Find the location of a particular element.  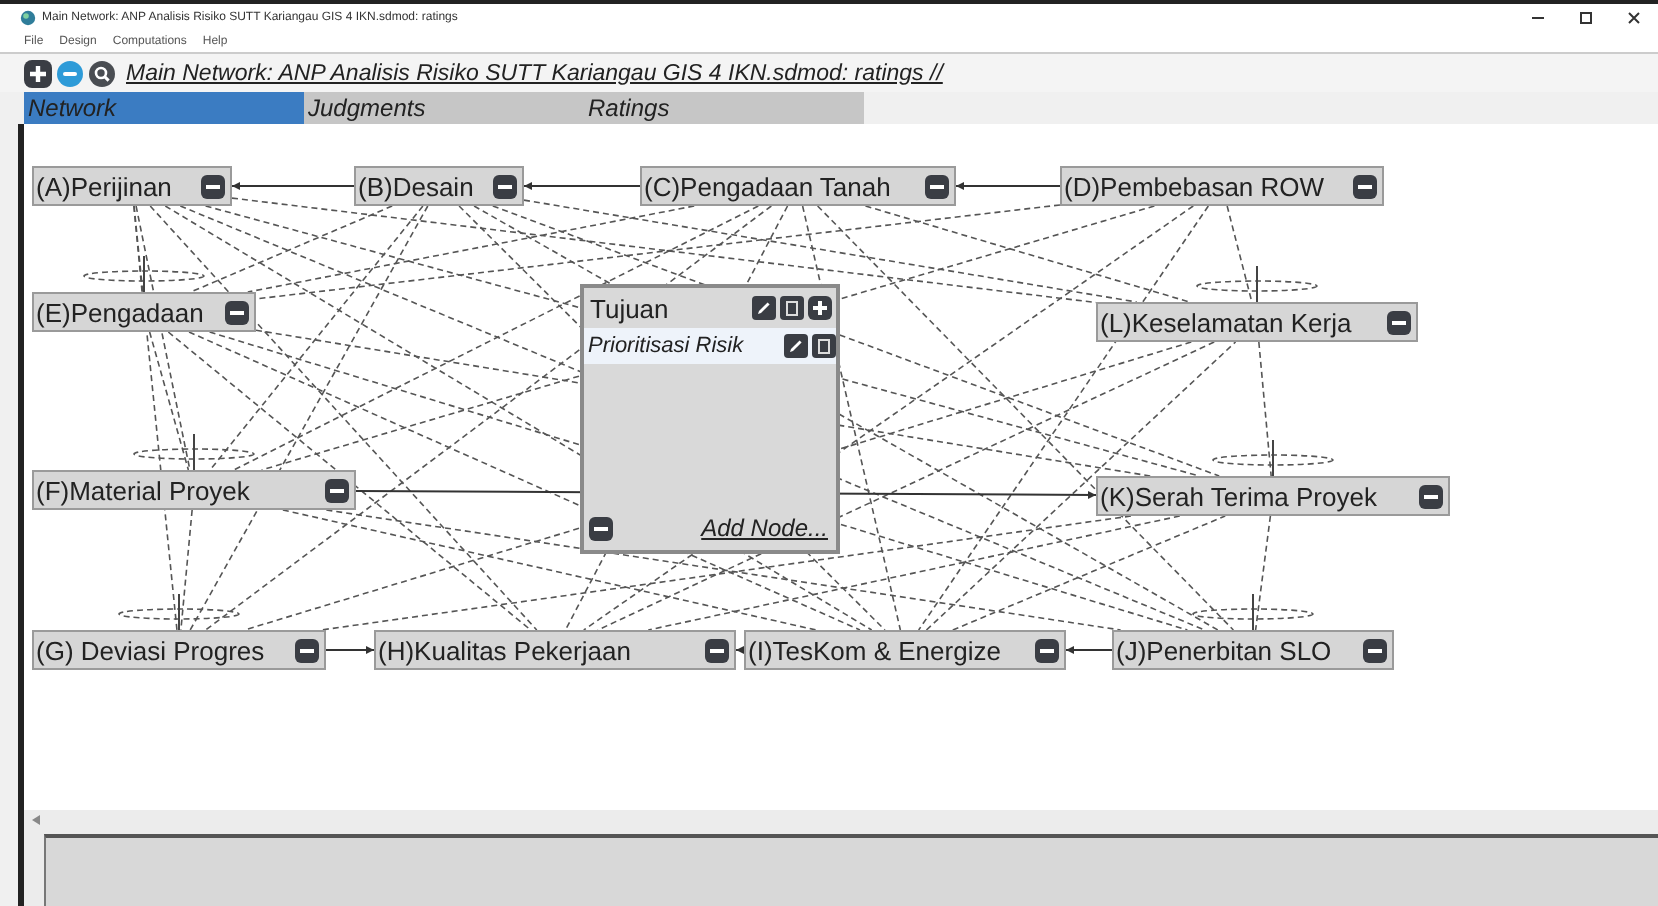

app-icon is located at coordinates (28, 18).